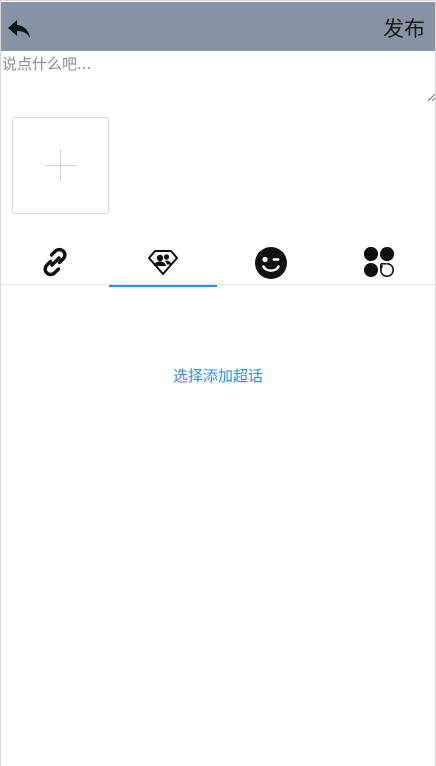  I want to click on plus-icon-vertical, so click(60, 166).